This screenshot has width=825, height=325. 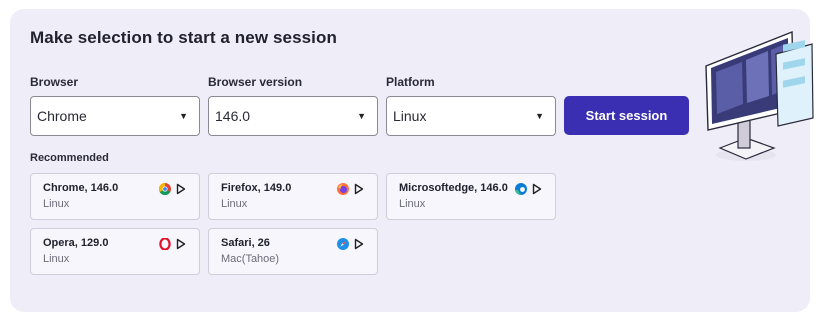 What do you see at coordinates (165, 189) in the screenshot?
I see `chrome-icon` at bounding box center [165, 189].